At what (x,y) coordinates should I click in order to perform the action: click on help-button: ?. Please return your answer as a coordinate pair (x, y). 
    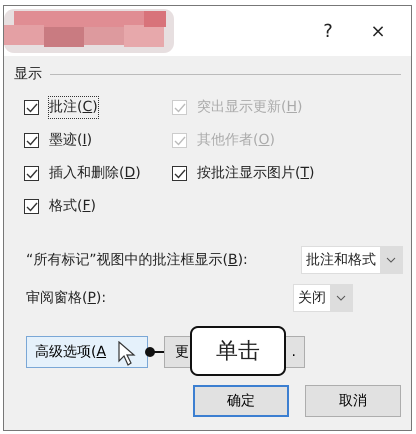
    Looking at the image, I should click on (328, 31).